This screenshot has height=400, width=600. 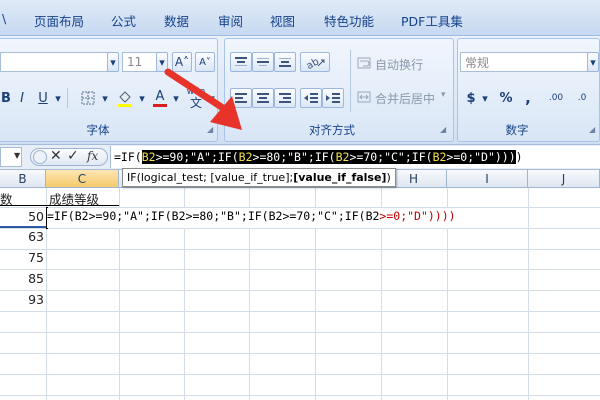 I want to click on edit-segment: >=80;"B";IF(, so click(x=227, y=216).